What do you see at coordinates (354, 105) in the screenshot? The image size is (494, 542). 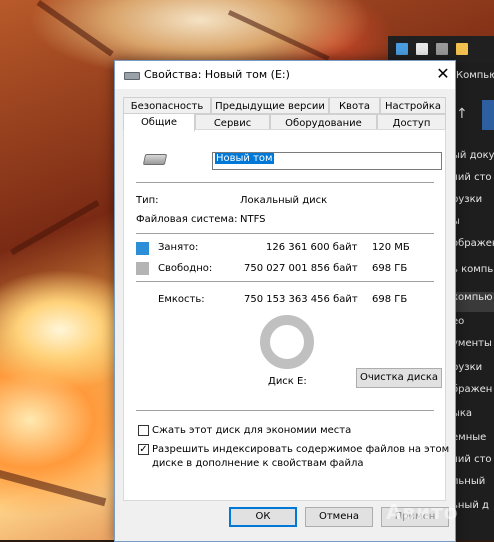 I see `tab-quota: Квота` at bounding box center [354, 105].